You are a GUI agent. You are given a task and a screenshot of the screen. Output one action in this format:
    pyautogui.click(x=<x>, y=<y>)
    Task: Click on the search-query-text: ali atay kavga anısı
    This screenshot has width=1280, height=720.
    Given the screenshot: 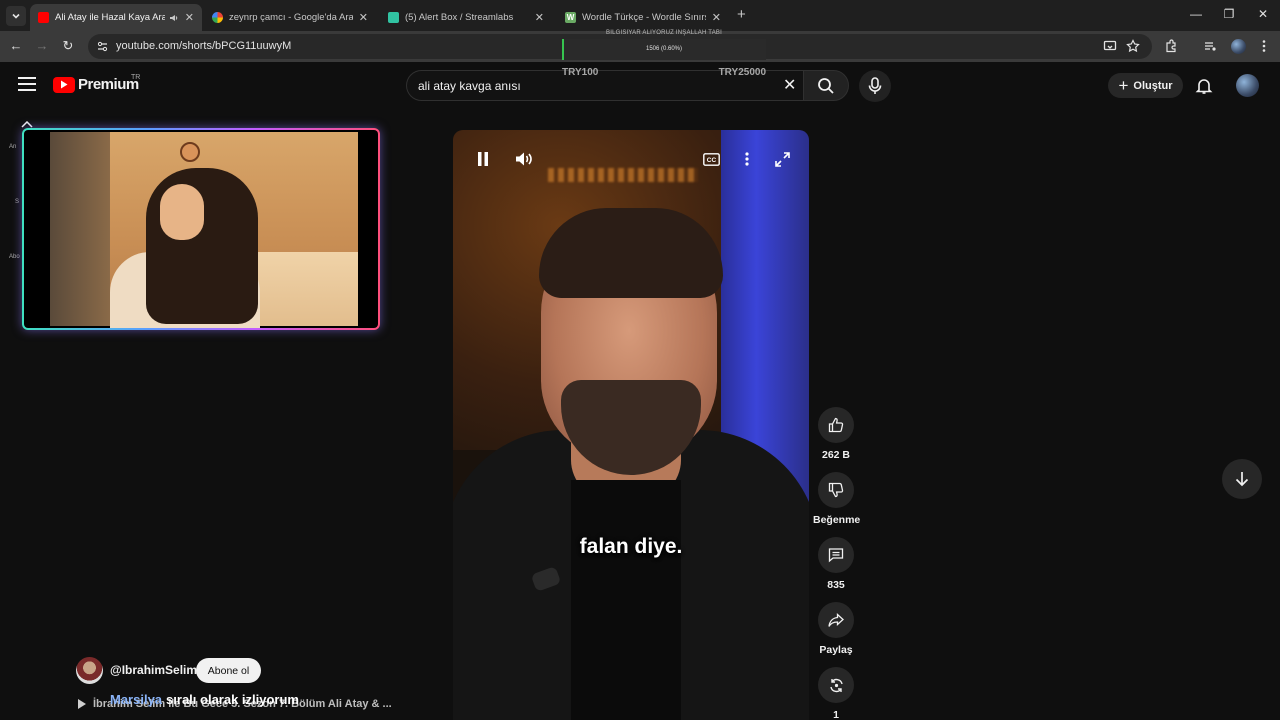 What is the action you would take?
    pyautogui.click(x=469, y=86)
    